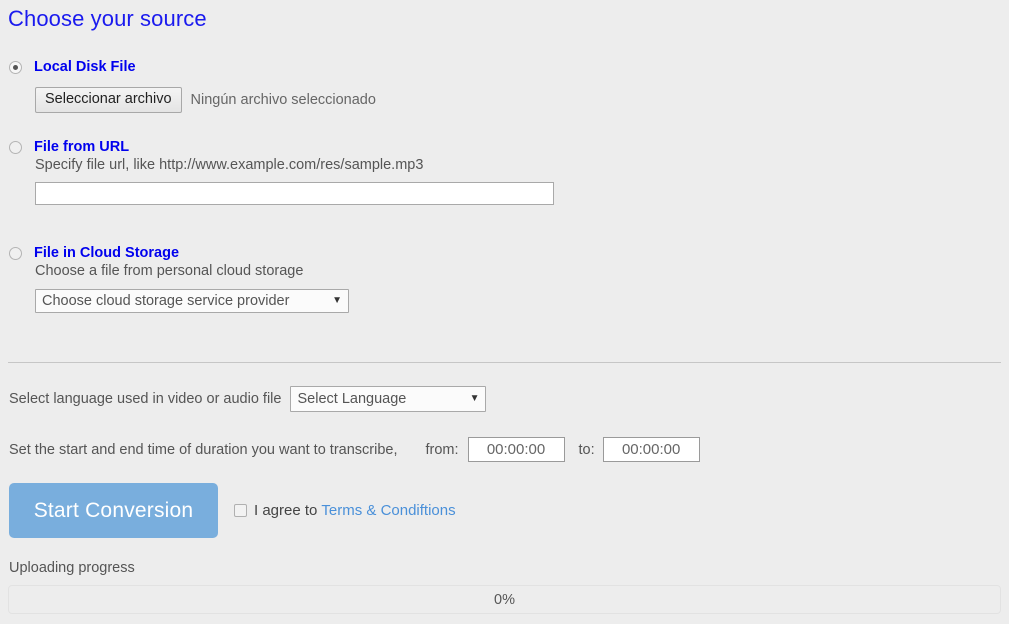 This screenshot has height=624, width=1009. Describe the element at coordinates (166, 301) in the screenshot. I see `cloud-provider-select-value: Choose cloud storage service provider` at that location.